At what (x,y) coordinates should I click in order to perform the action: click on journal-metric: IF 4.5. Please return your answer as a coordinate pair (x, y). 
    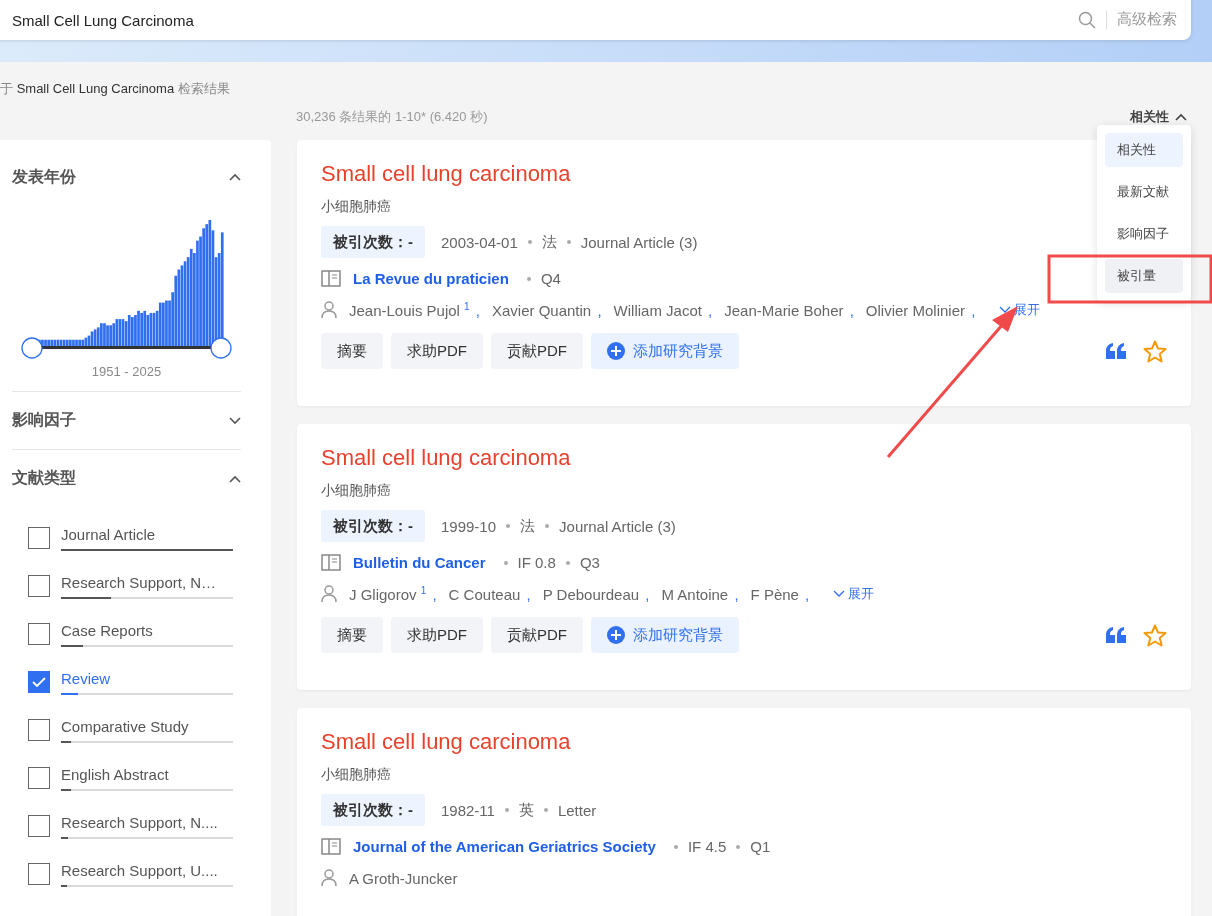
    Looking at the image, I should click on (707, 846).